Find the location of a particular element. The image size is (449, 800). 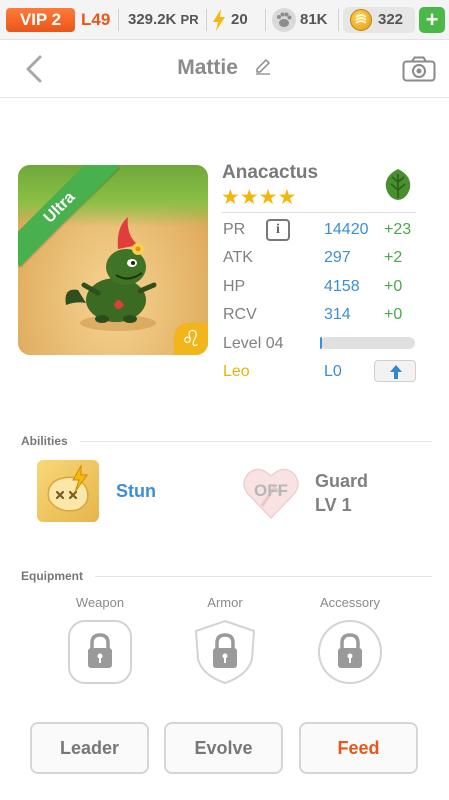

xp-progress-bar is located at coordinates (367, 343).